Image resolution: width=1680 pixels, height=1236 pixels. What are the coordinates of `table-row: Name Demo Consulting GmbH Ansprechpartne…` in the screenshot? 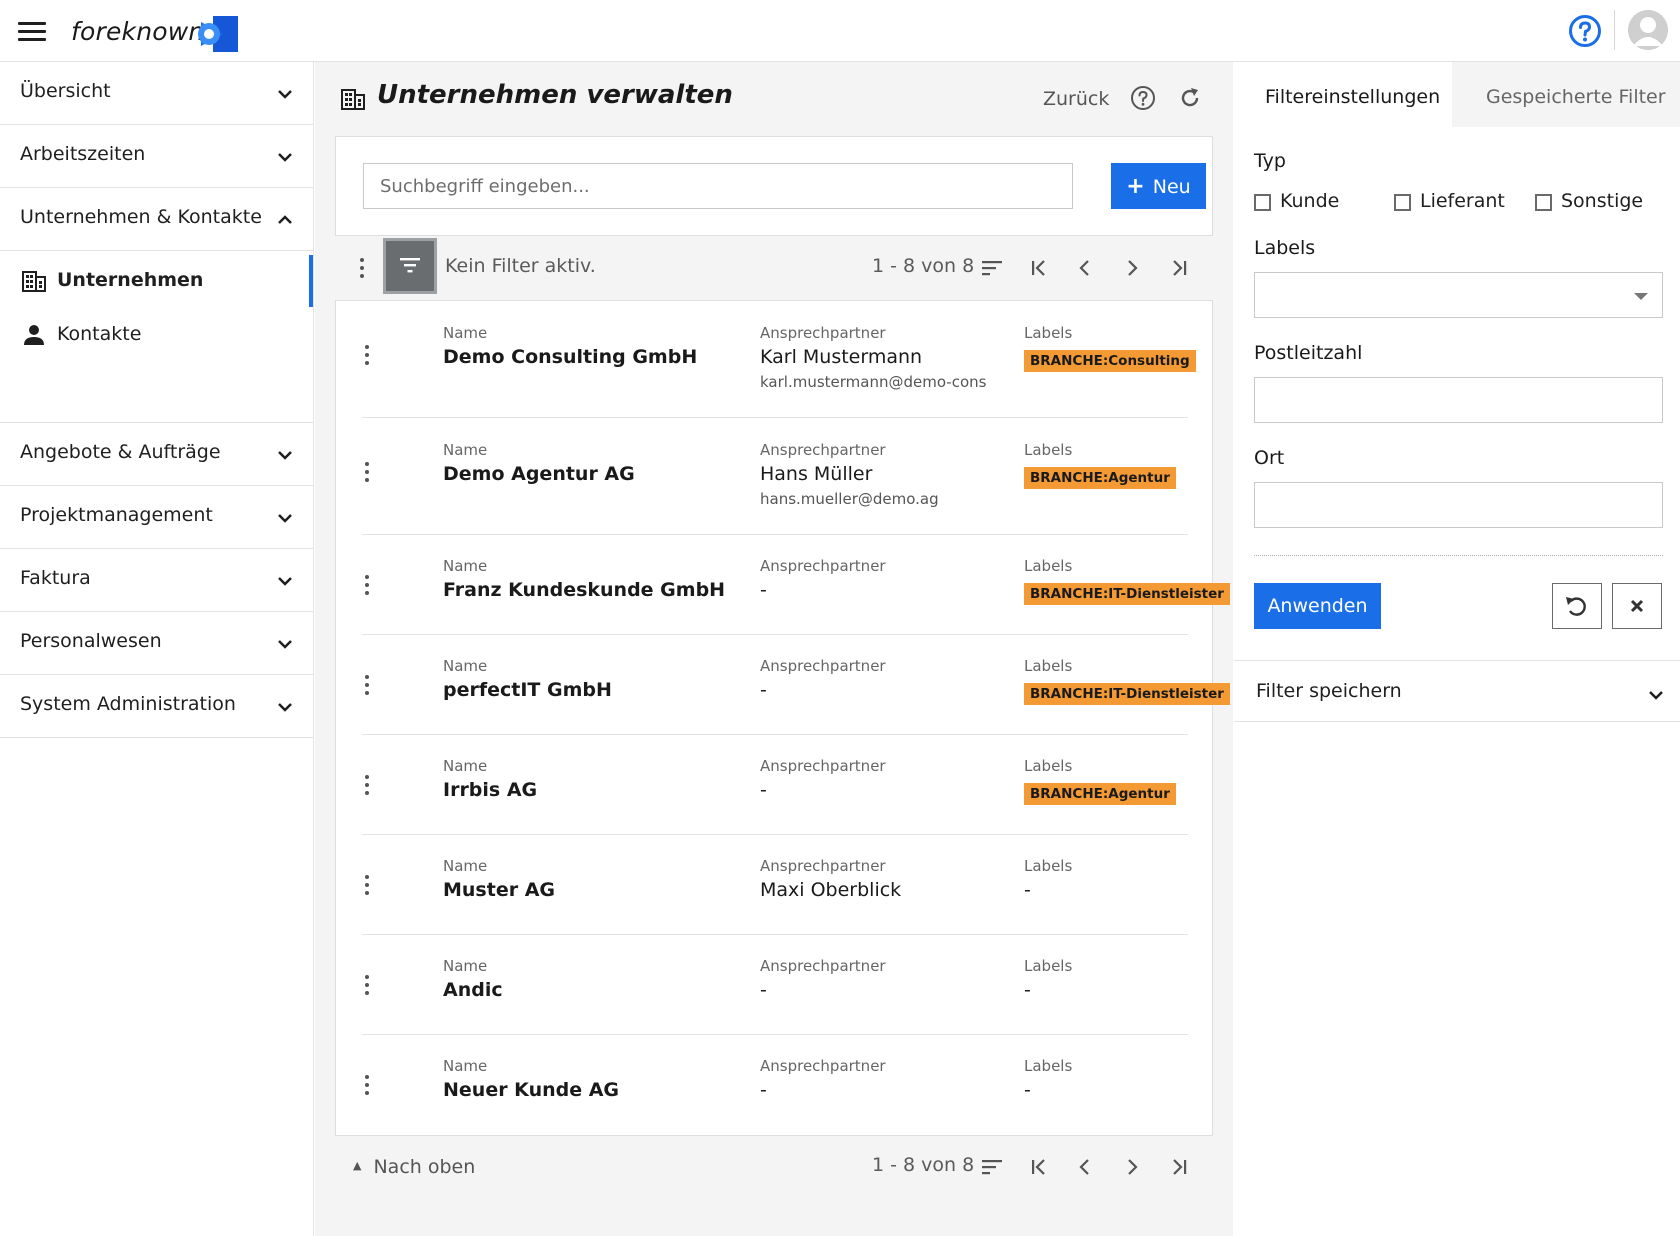 It's located at (779, 359).